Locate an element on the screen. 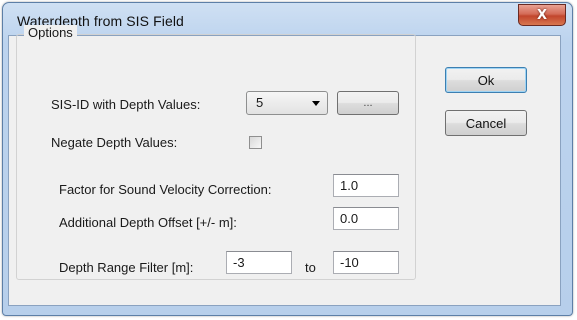 Image resolution: width=577 pixels, height=320 pixels. negate-depth-checkbox is located at coordinates (255, 142).